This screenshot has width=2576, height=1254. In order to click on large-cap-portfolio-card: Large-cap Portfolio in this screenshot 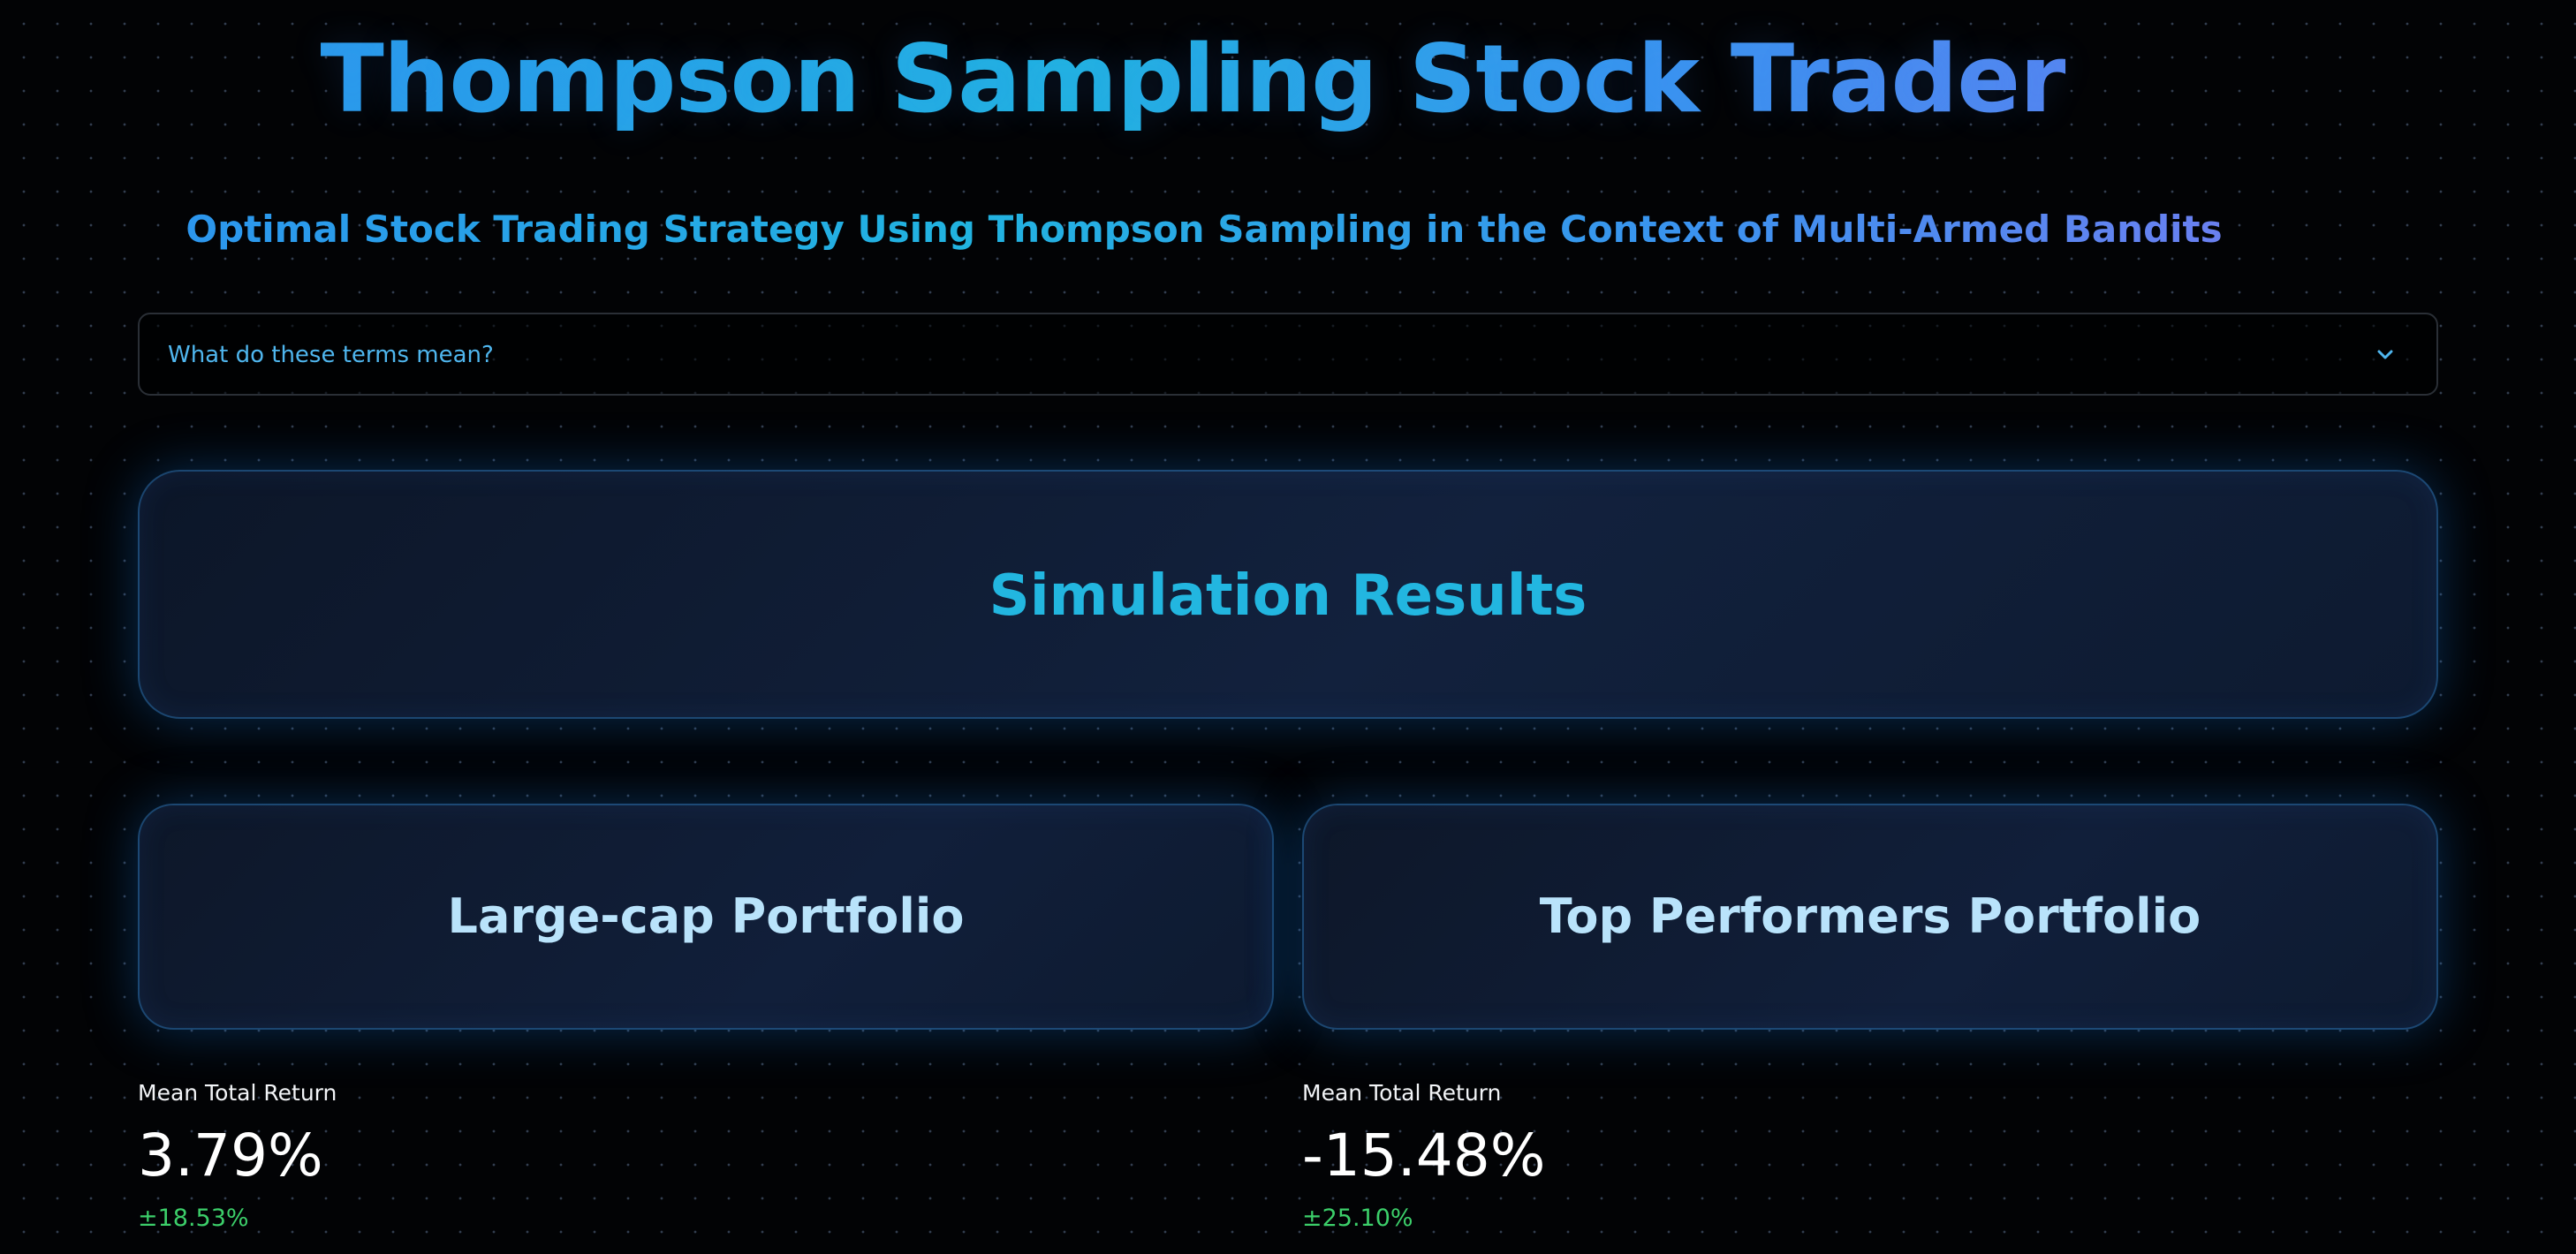, I will do `click(706, 917)`.